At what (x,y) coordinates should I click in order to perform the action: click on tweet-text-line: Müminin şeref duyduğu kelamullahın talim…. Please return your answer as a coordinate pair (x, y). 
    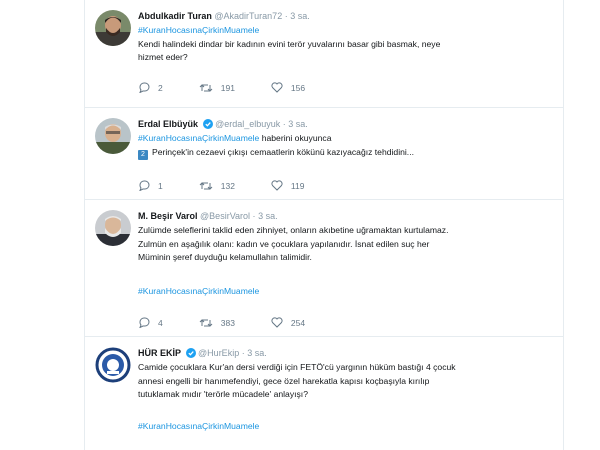
    Looking at the image, I should click on (225, 257).